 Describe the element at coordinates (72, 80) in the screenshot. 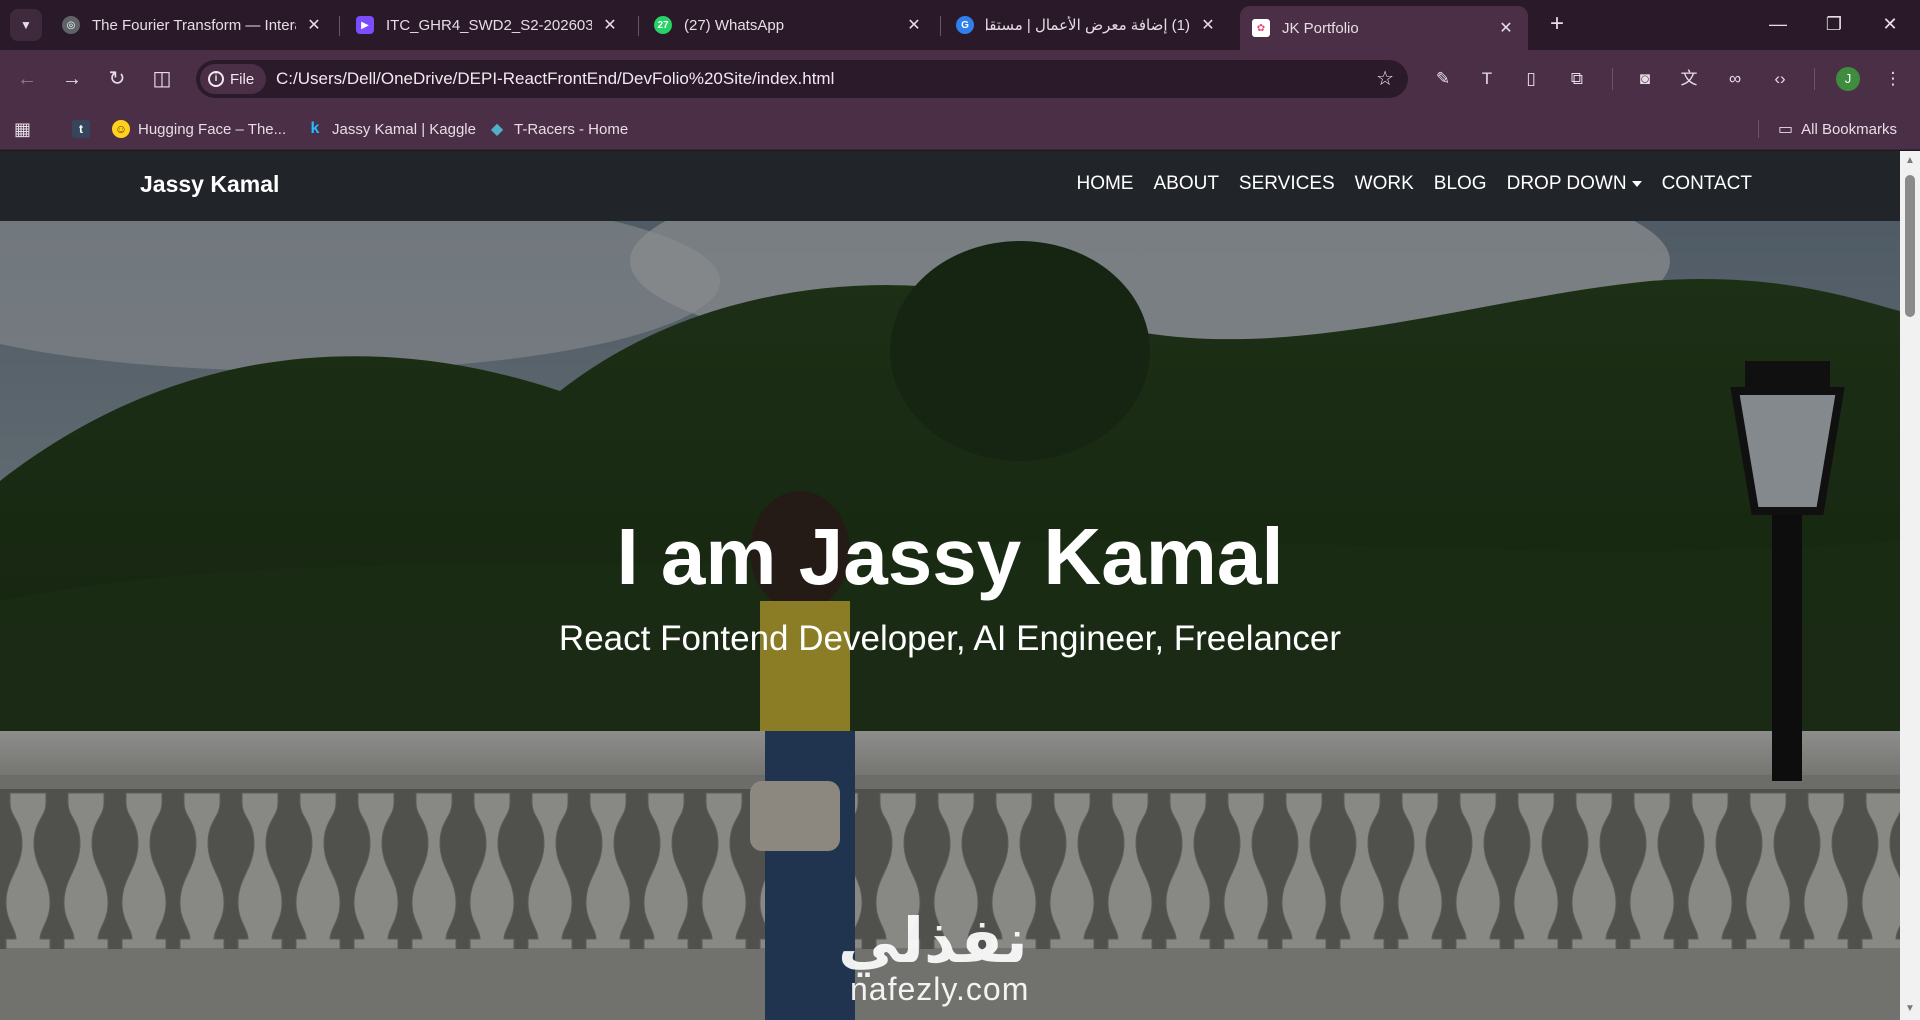

I see `forward-button: →` at that location.